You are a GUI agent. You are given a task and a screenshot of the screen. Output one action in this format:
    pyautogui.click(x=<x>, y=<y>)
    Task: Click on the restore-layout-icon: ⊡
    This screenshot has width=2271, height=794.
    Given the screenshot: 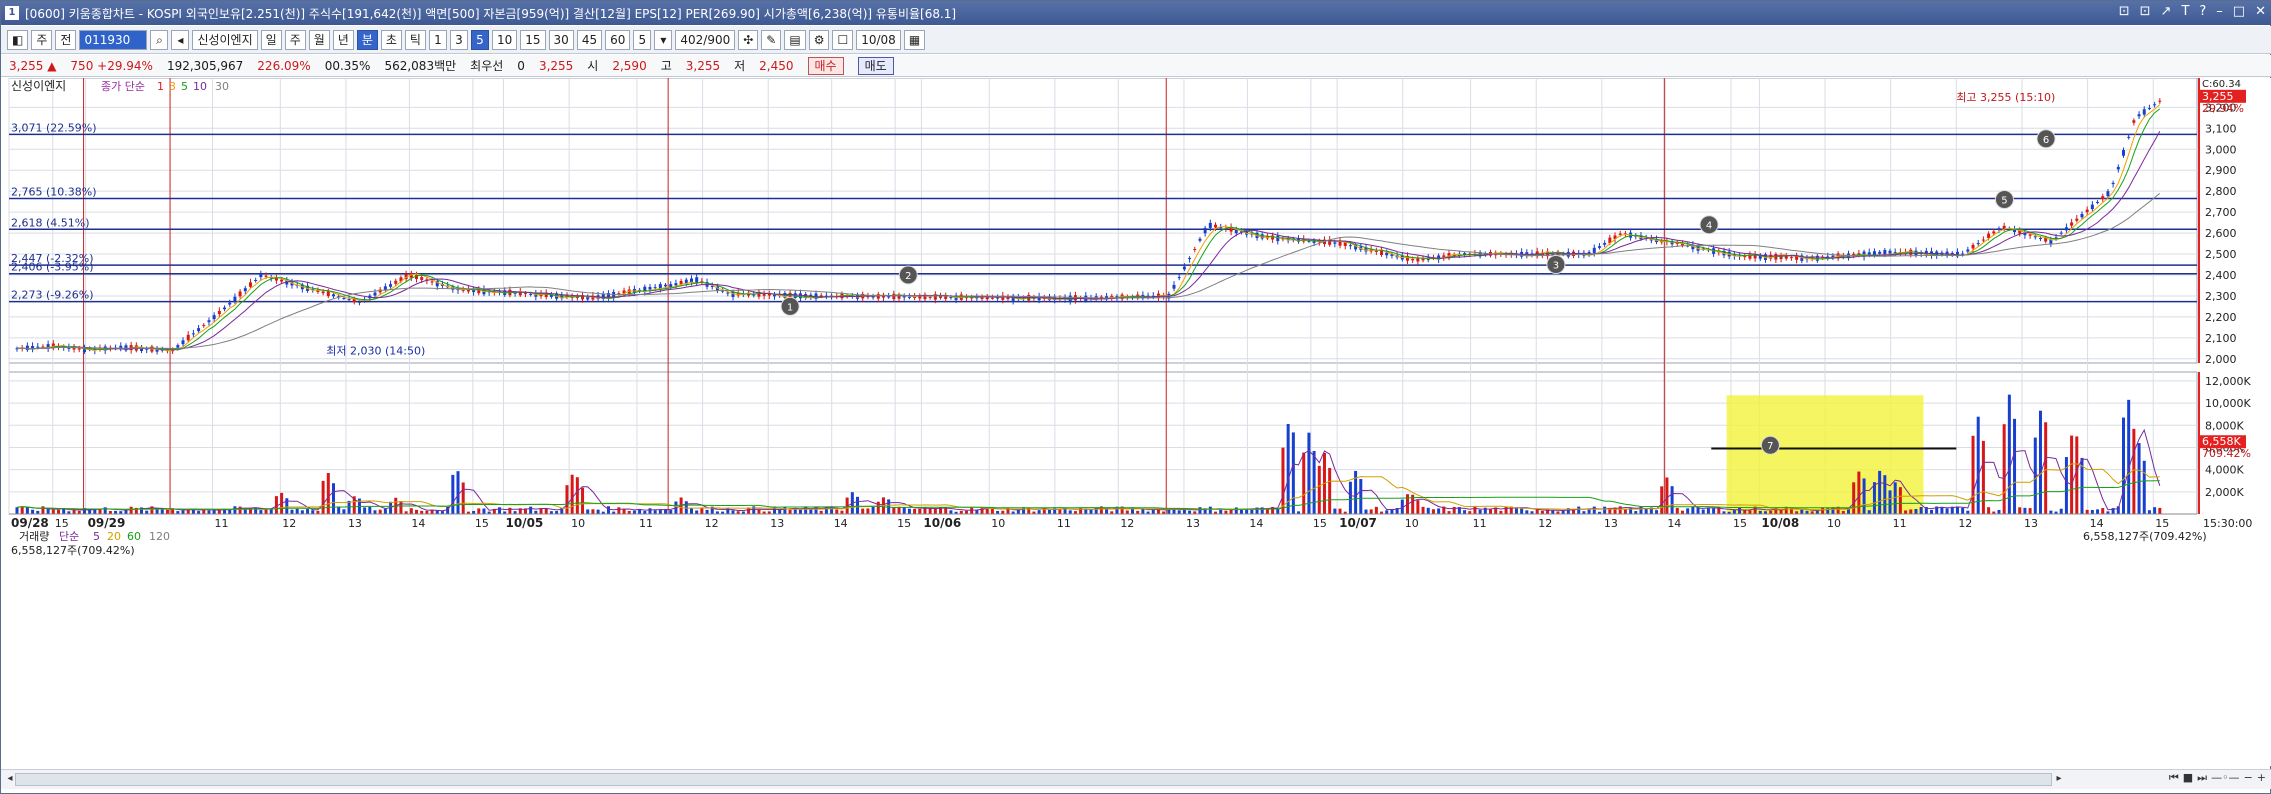 What is the action you would take?
    pyautogui.click(x=2124, y=11)
    